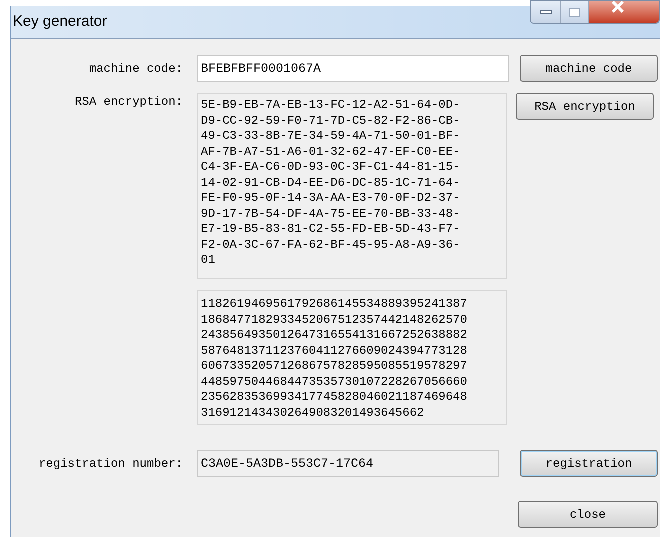 This screenshot has width=660, height=537. Describe the element at coordinates (330, 168) in the screenshot. I see `hex-text-line: C4-3F-EA-C6-0D-93-0C-3F-C1-44-81-15-` at that location.